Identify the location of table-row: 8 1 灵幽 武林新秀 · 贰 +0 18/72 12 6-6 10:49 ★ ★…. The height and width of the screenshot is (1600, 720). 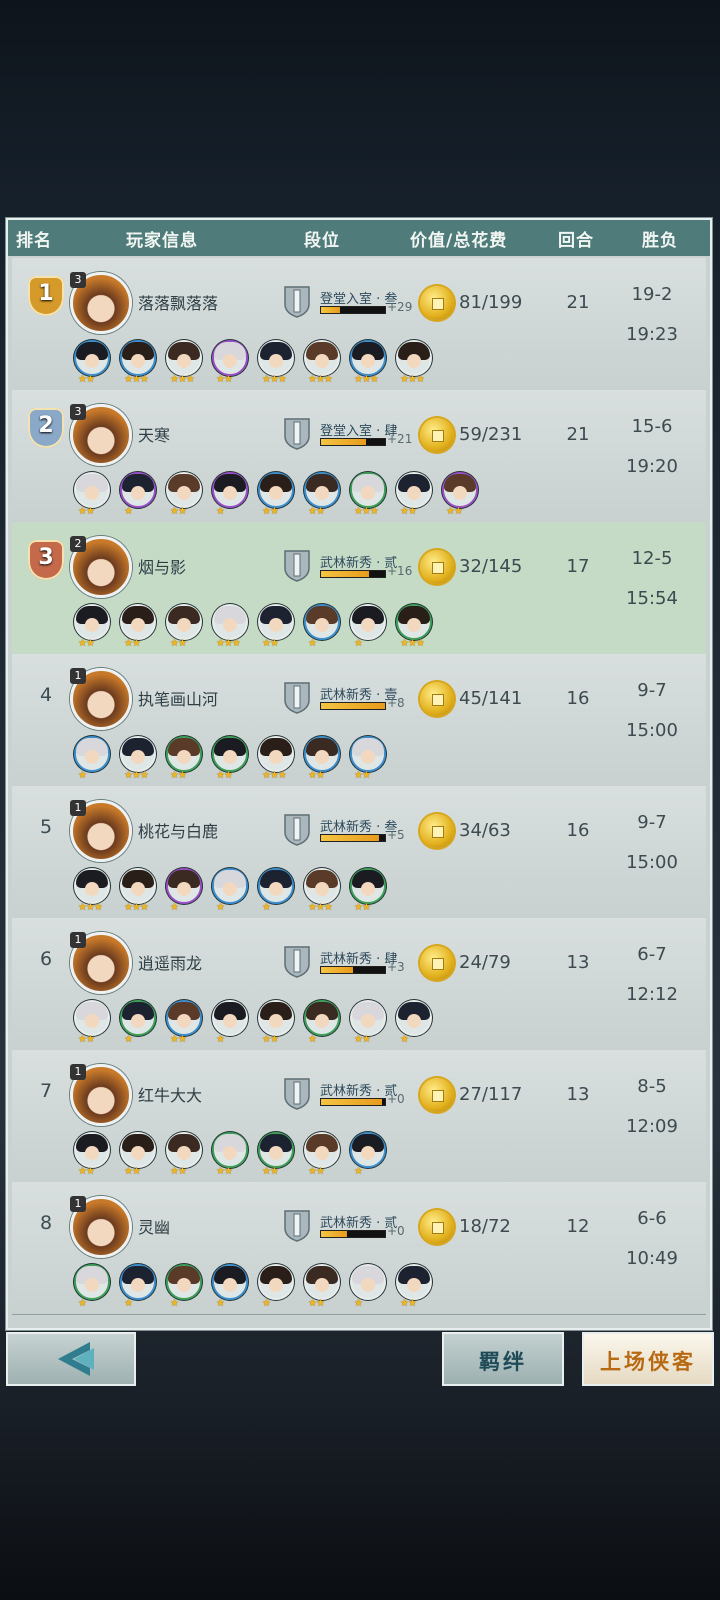
(359, 1248).